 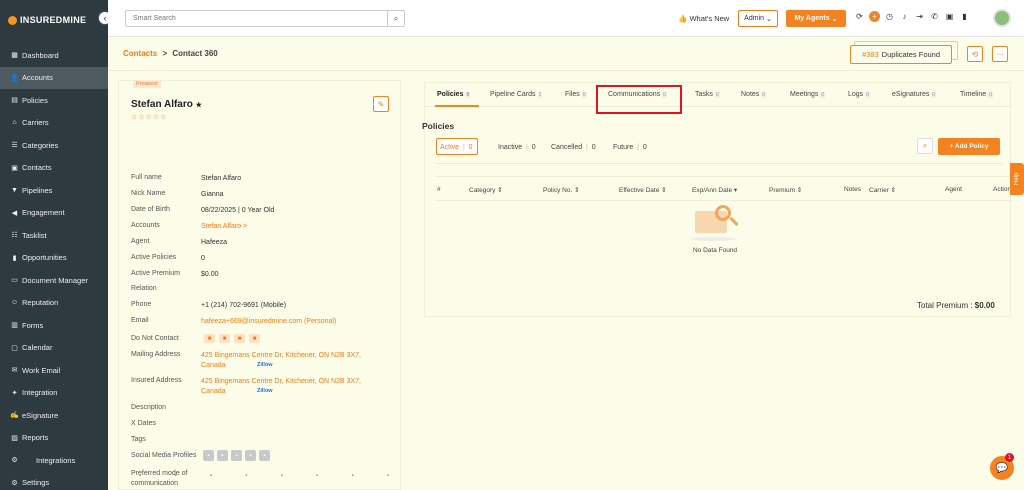 I want to click on sidebar-item-dashboard: ▦ Dashboard, so click(x=54, y=55).